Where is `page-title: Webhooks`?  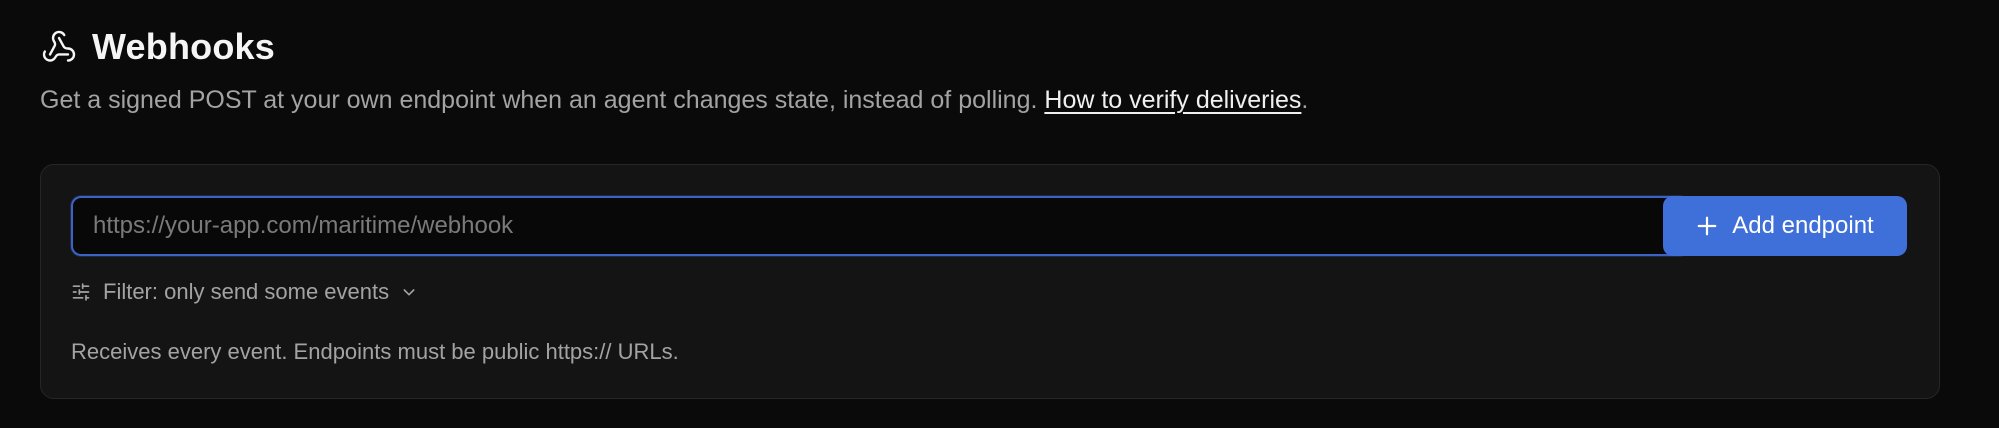 page-title: Webhooks is located at coordinates (183, 46).